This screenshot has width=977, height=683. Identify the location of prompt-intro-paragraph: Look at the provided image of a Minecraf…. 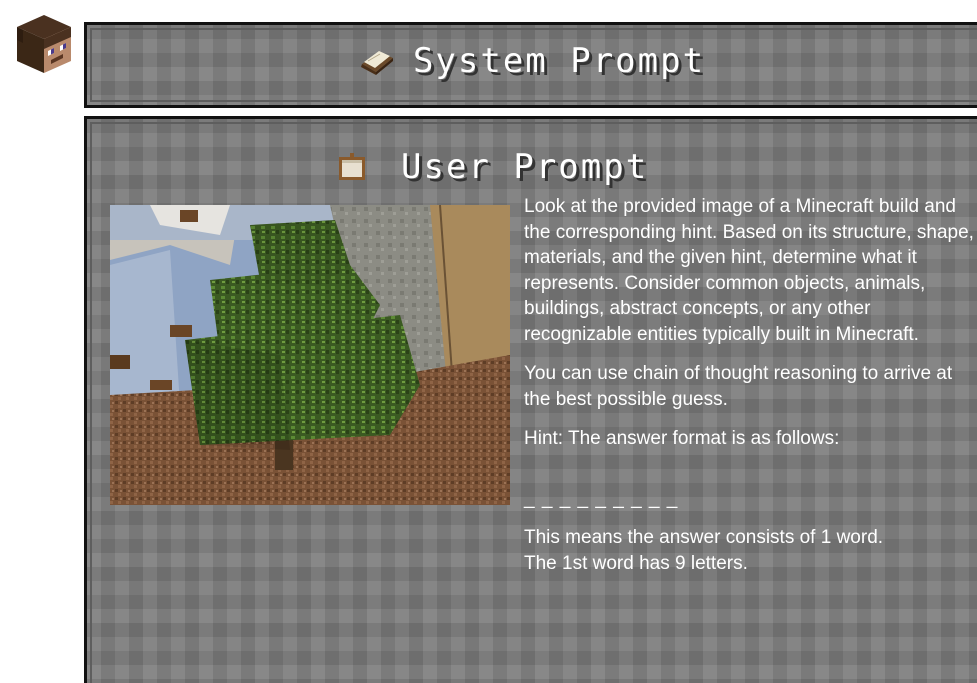
(749, 270).